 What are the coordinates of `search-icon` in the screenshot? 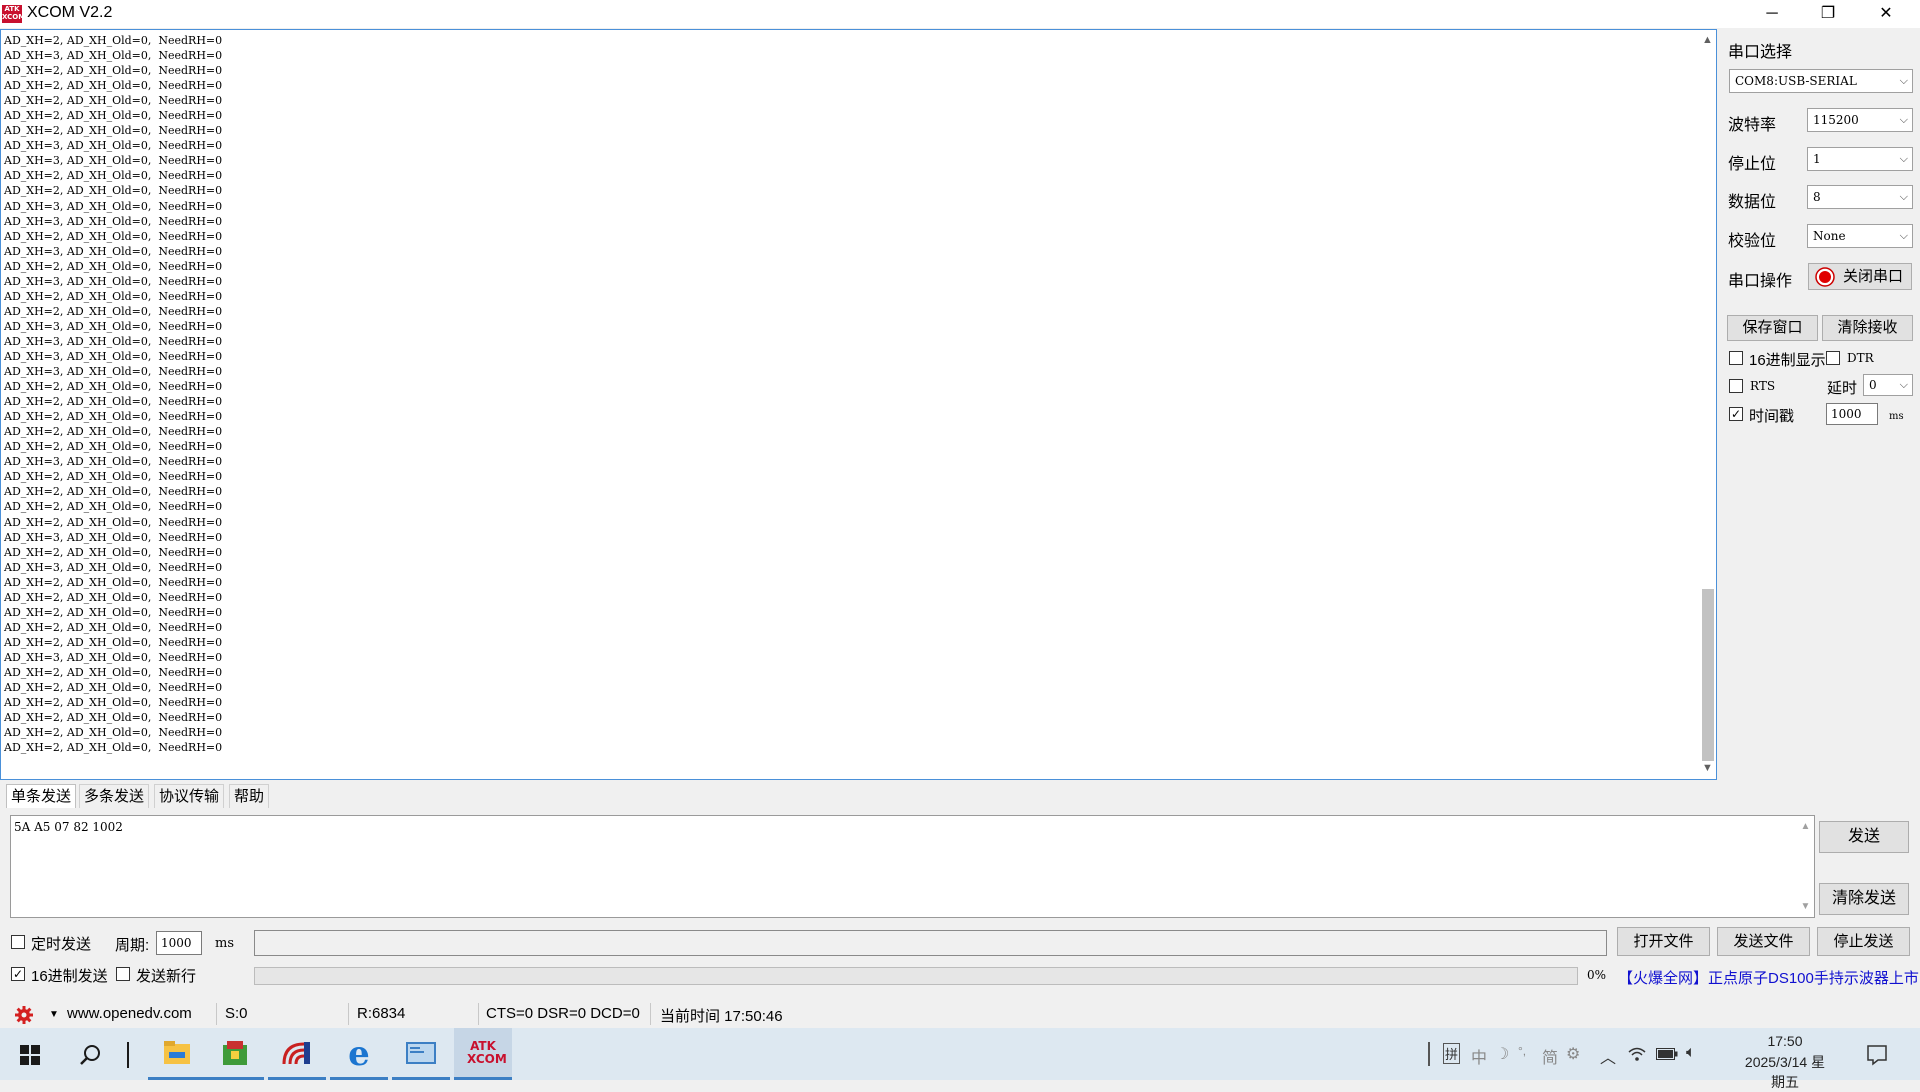 It's located at (91, 1055).